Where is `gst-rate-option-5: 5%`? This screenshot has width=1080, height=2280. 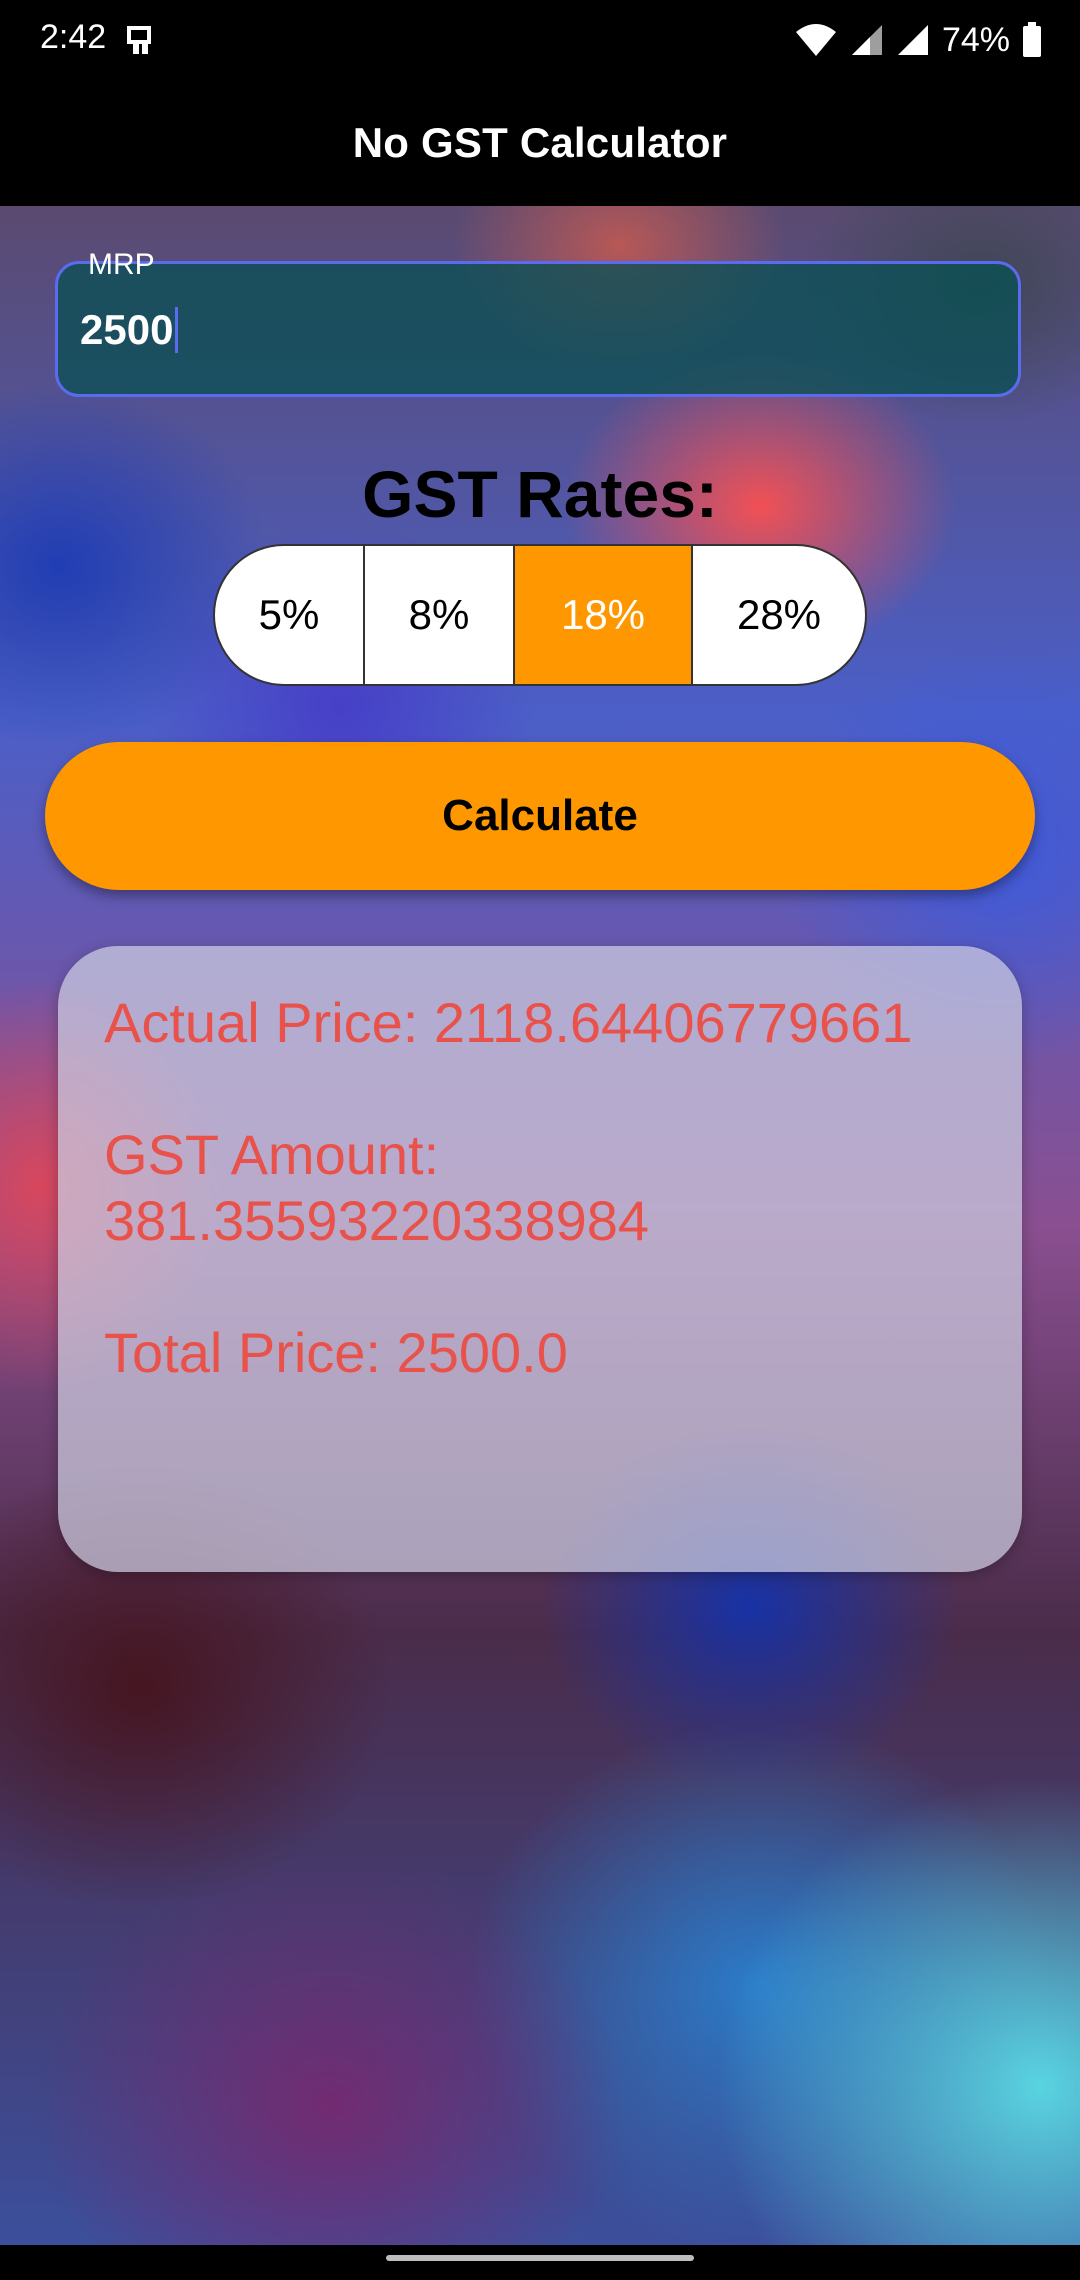
gst-rate-option-5: 5% is located at coordinates (289, 615).